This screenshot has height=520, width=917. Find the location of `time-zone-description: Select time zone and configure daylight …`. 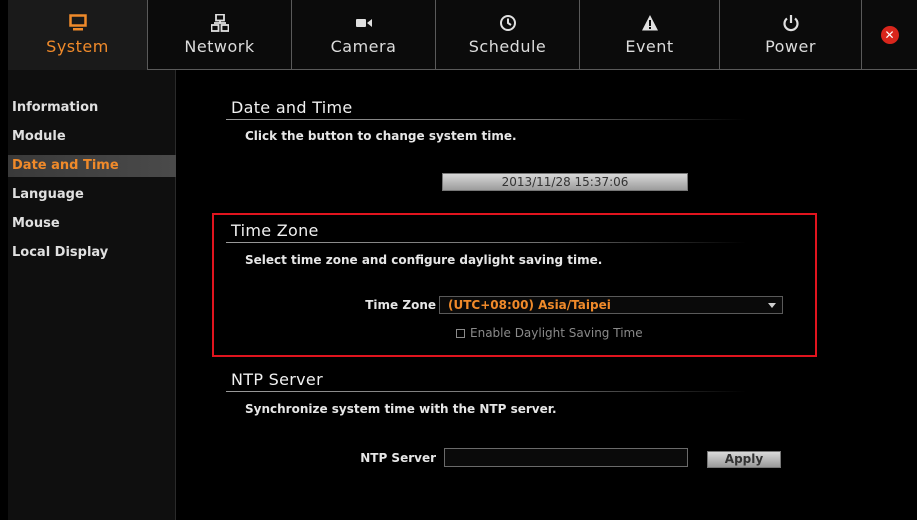

time-zone-description: Select time zone and configure daylight … is located at coordinates (424, 260).